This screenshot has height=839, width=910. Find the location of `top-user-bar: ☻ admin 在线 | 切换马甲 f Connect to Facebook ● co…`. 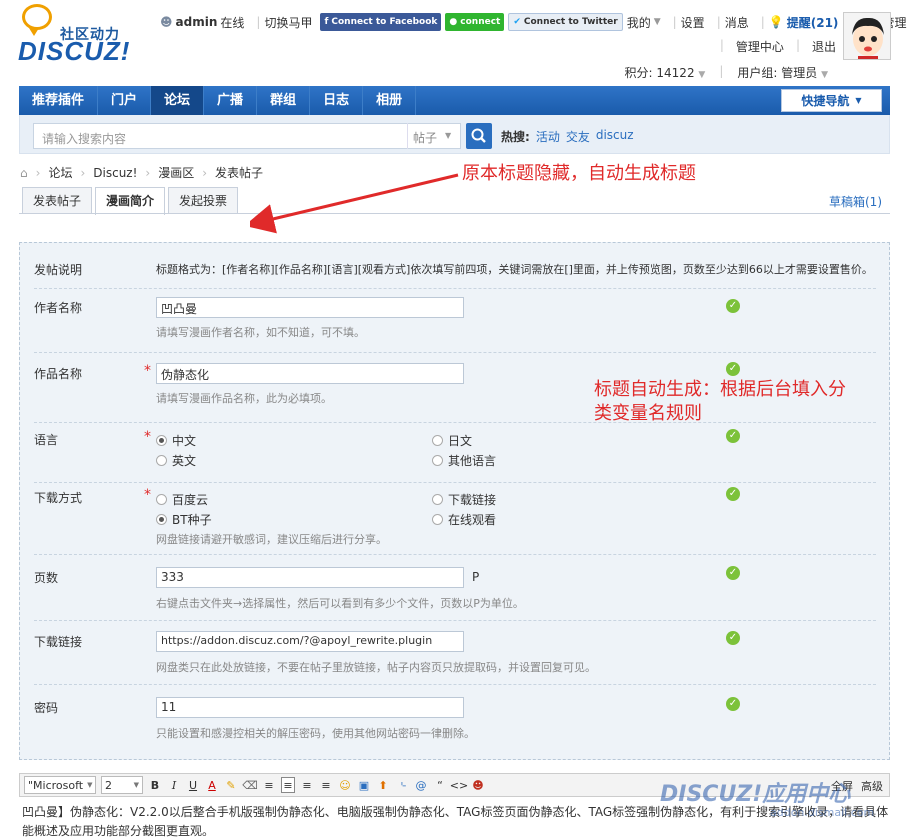

top-user-bar: ☻ admin 在线 | 切换马甲 f Connect to Facebook ● co… is located at coordinates (535, 22).